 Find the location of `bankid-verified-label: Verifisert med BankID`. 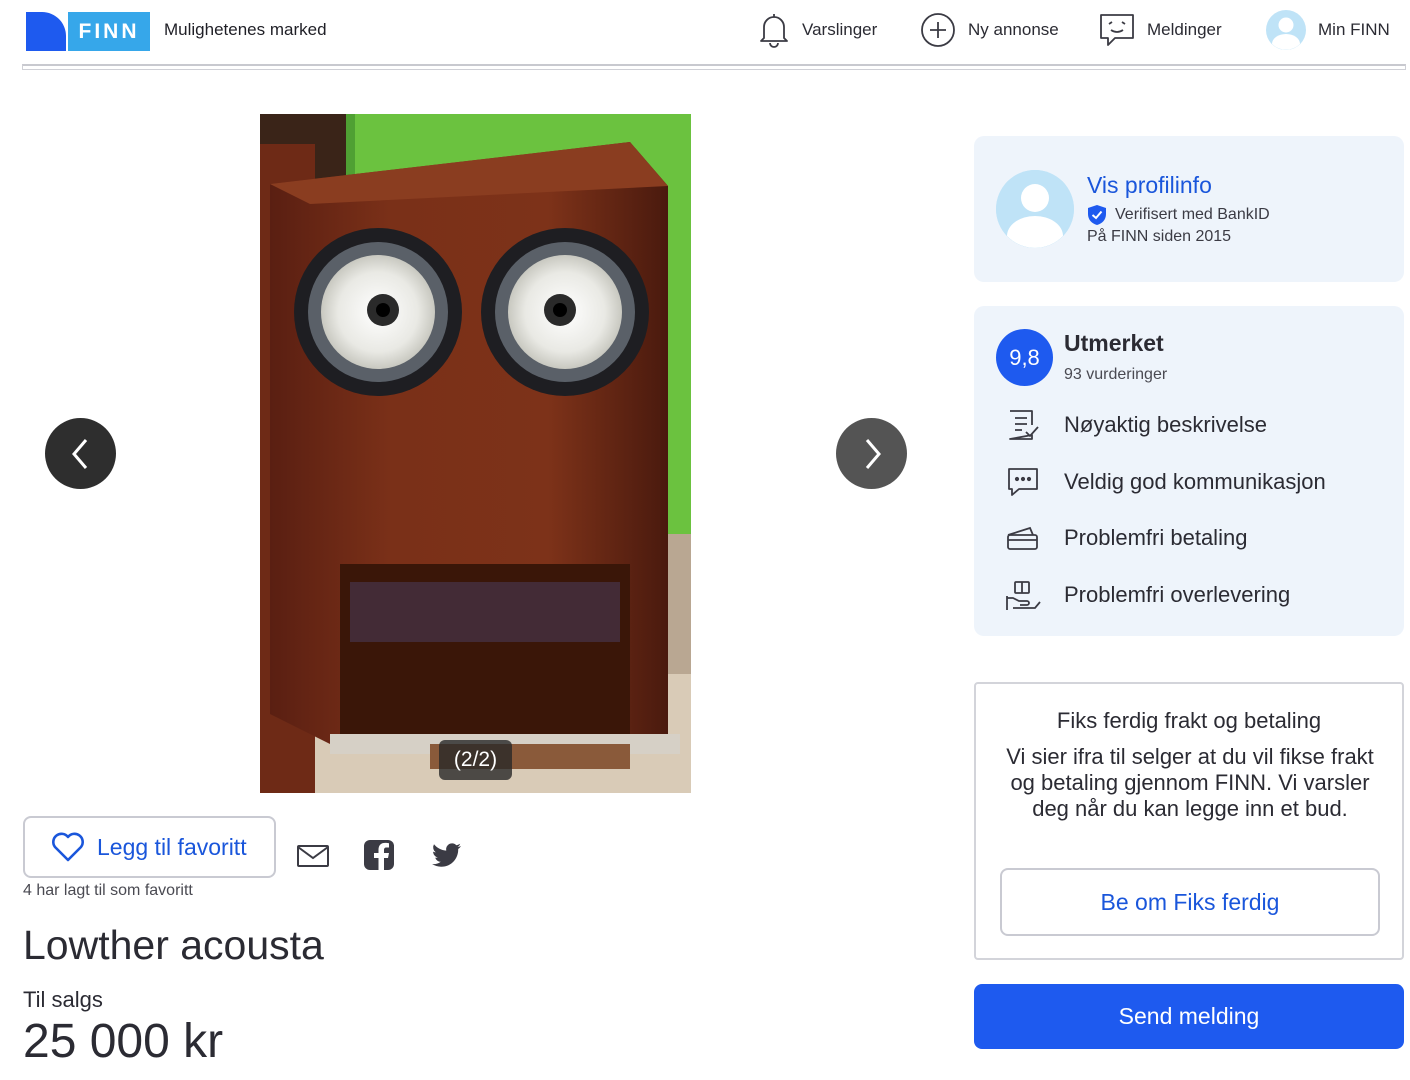

bankid-verified-label: Verifisert med BankID is located at coordinates (1192, 214).